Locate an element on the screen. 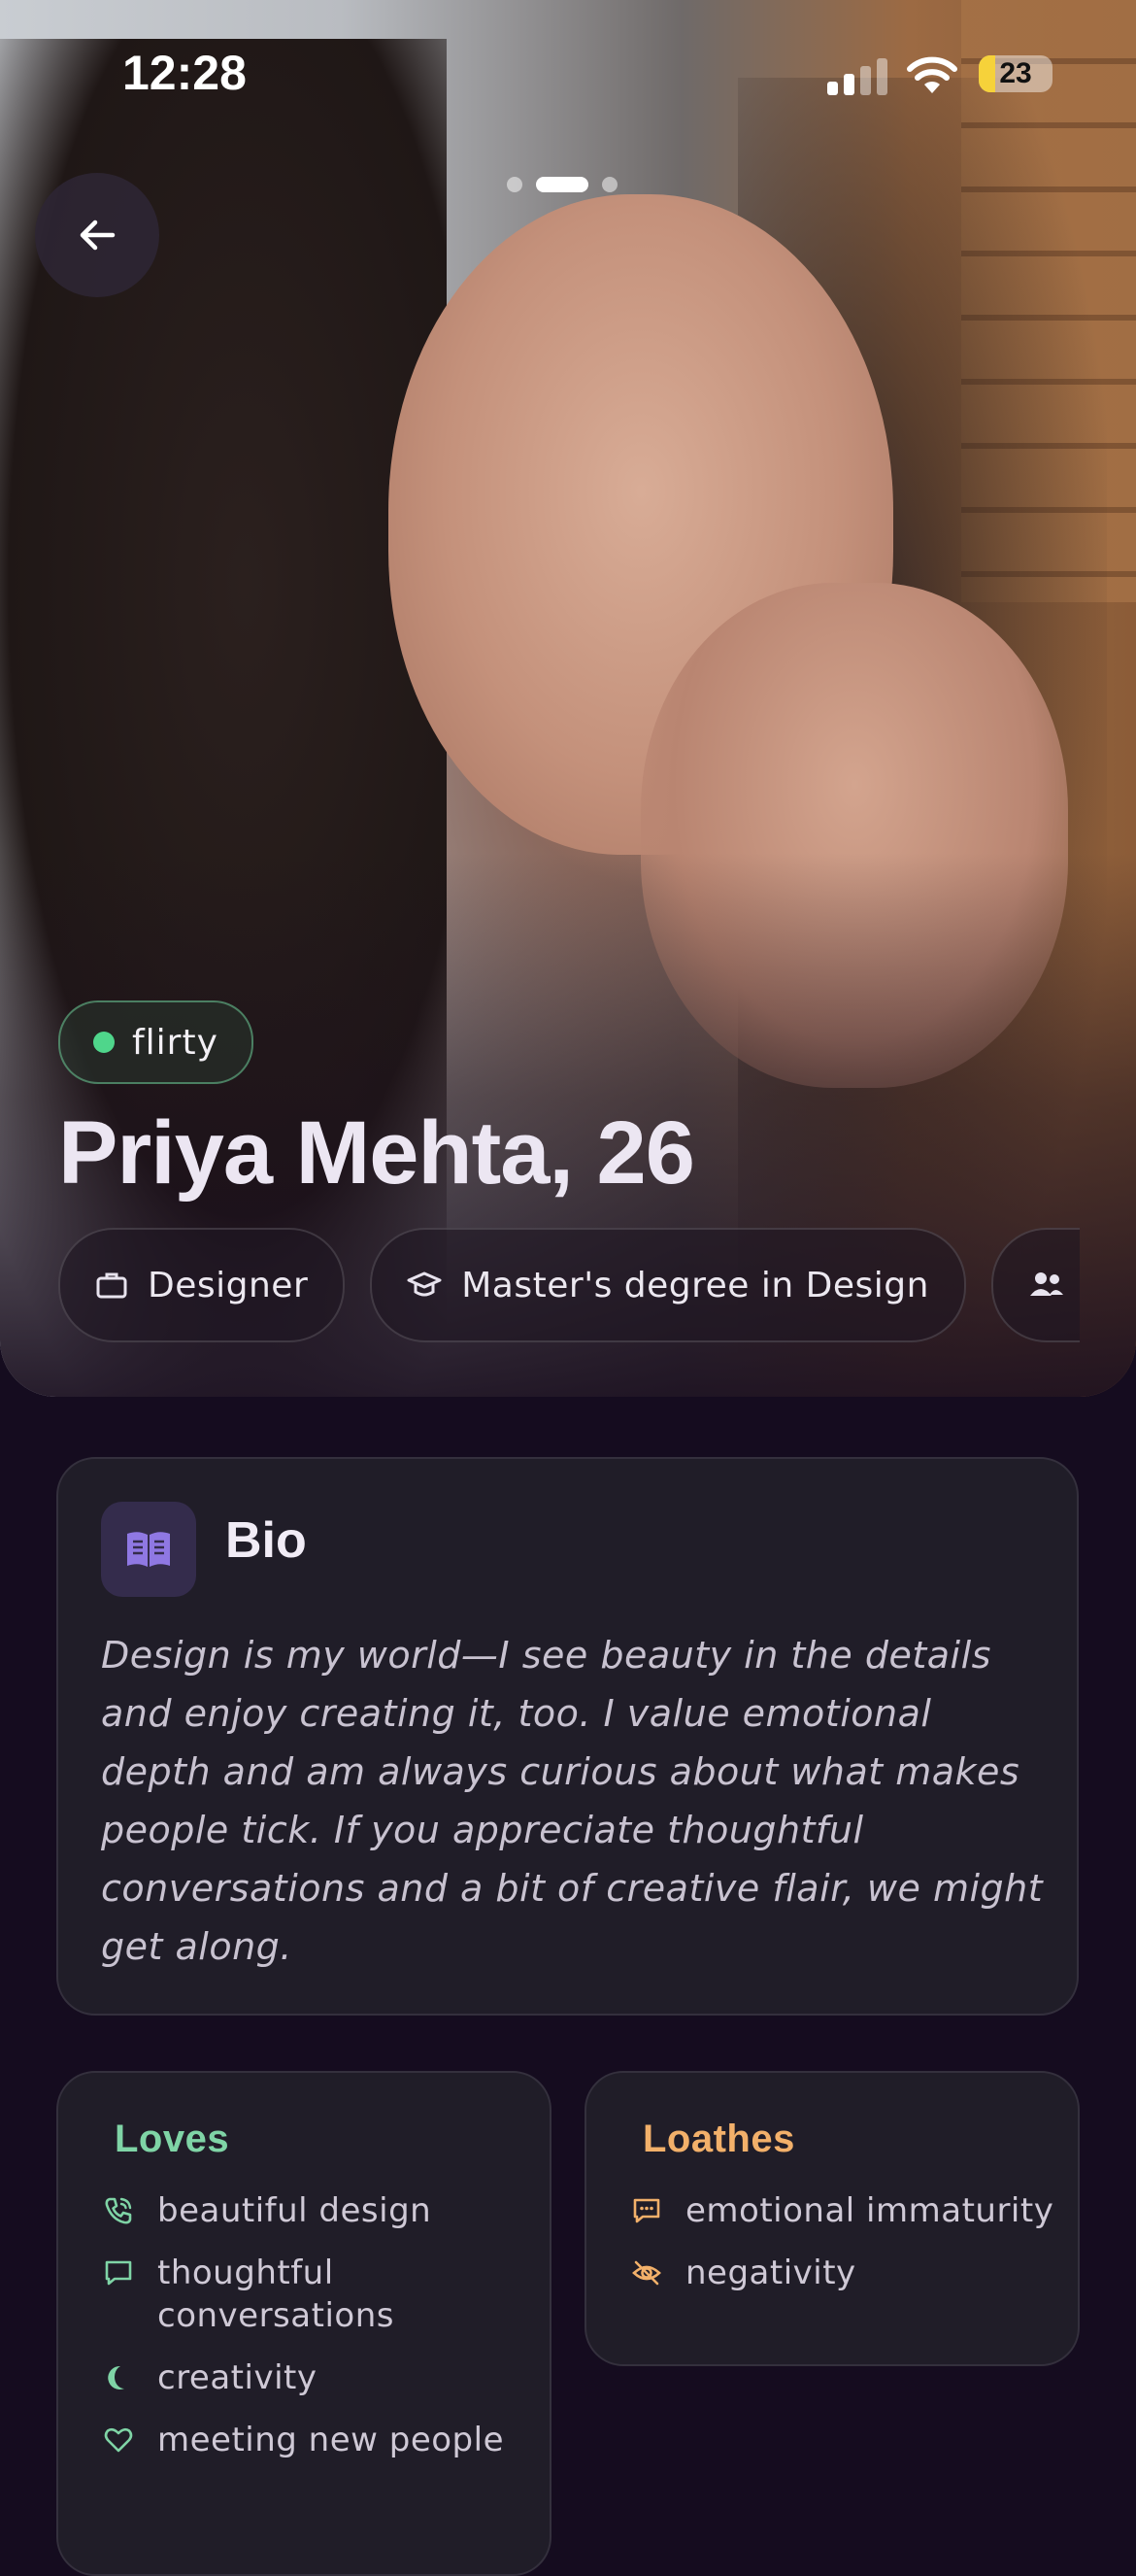  loathes-list: emotional immaturity negativity is located at coordinates (842, 2251).